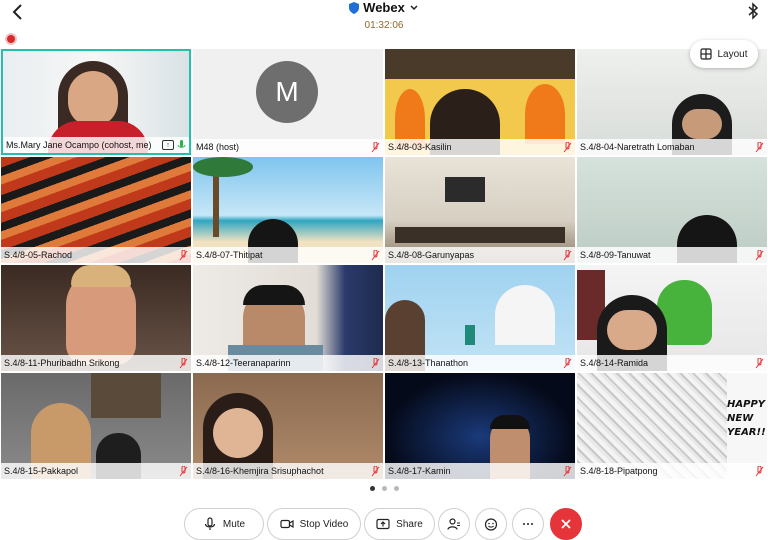 Image resolution: width=768 pixels, height=540 pixels. Describe the element at coordinates (38, 255) in the screenshot. I see `participant-name: S.4/8-05-Rachod` at that location.